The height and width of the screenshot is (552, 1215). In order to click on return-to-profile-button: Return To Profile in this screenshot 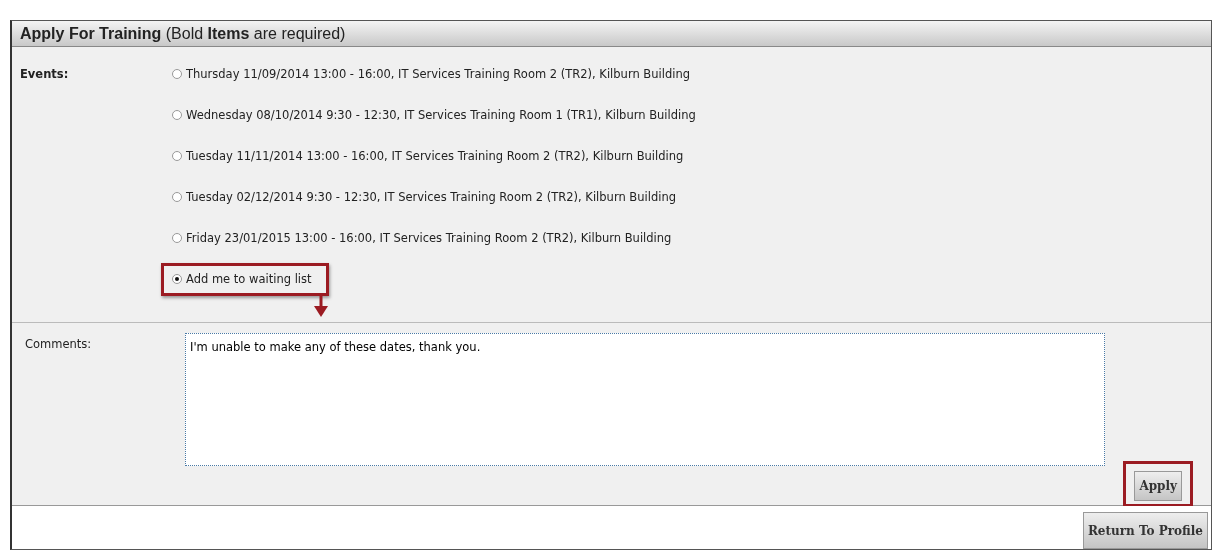, I will do `click(1145, 530)`.